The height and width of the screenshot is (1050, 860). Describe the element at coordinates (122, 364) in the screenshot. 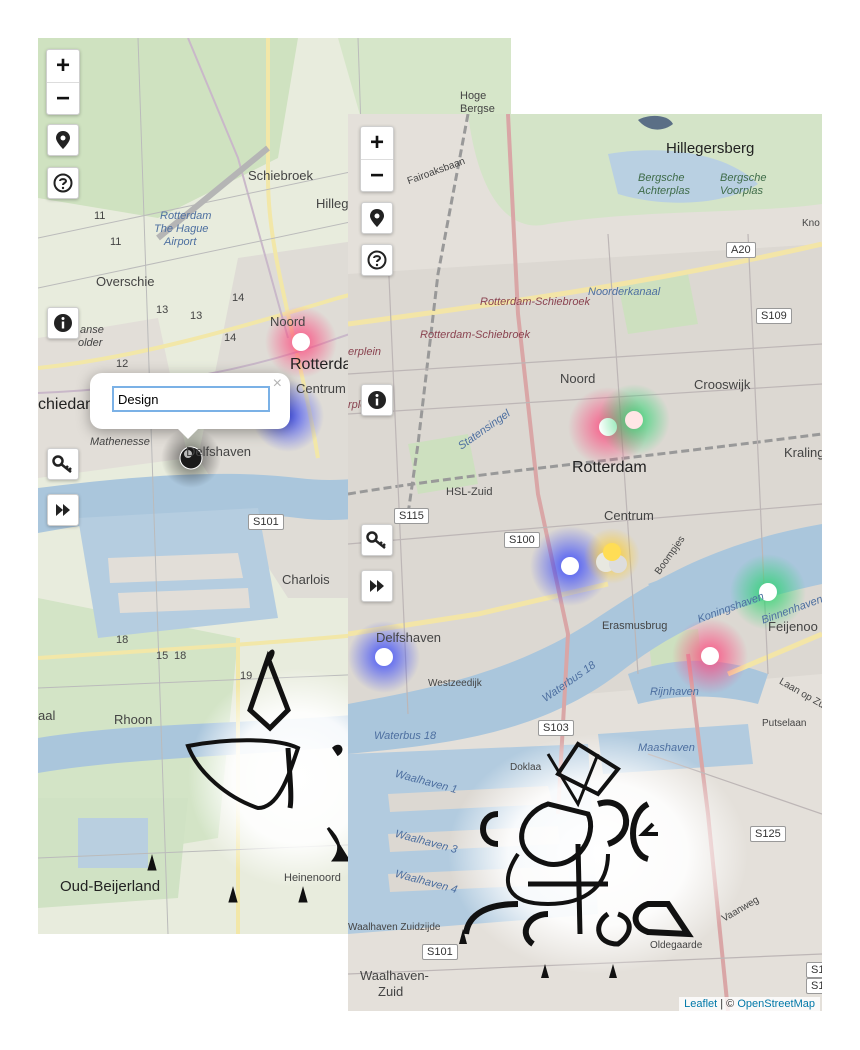

I see `road-number: 12` at that location.